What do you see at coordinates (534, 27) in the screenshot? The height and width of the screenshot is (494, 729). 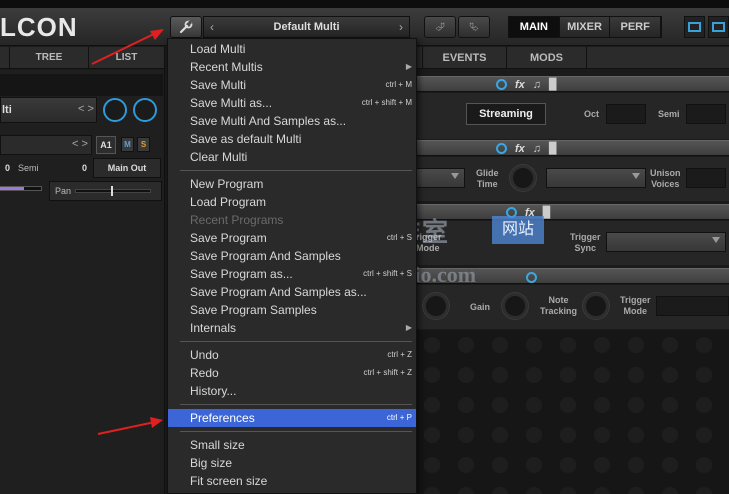 I see `tab-main: MAIN` at bounding box center [534, 27].